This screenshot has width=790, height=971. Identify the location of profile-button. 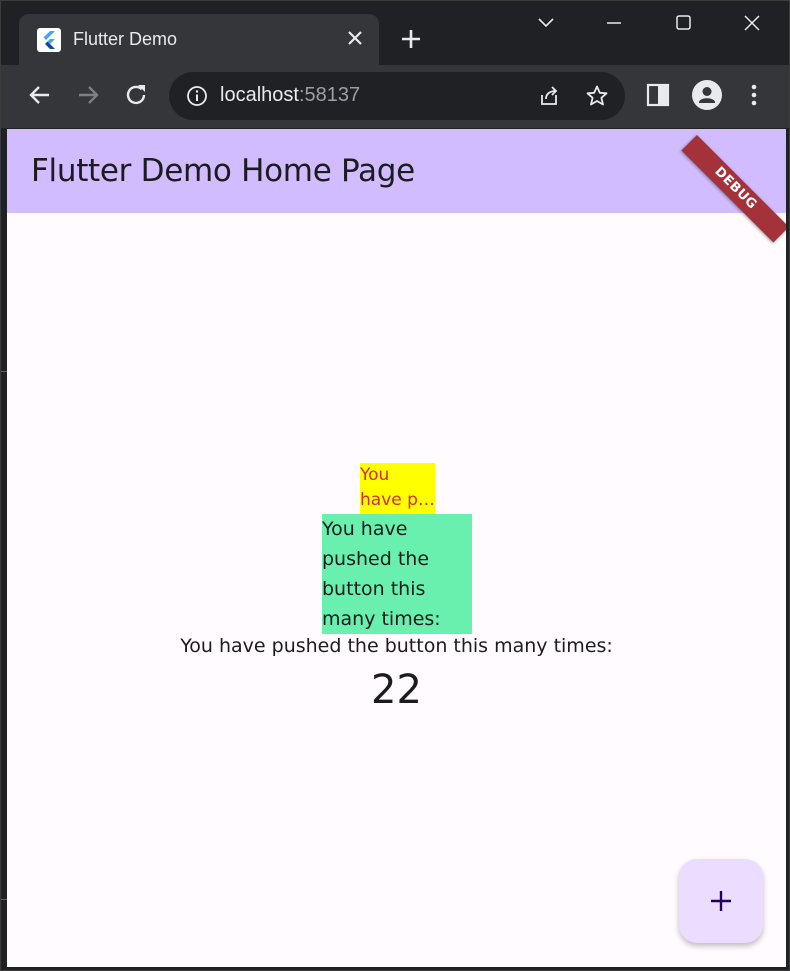
(707, 95).